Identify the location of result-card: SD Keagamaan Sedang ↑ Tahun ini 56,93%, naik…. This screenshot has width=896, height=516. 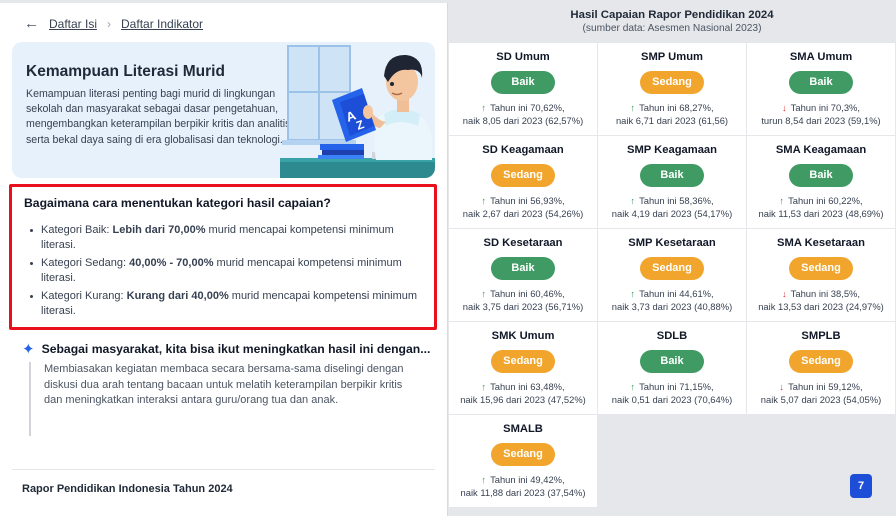
(523, 182).